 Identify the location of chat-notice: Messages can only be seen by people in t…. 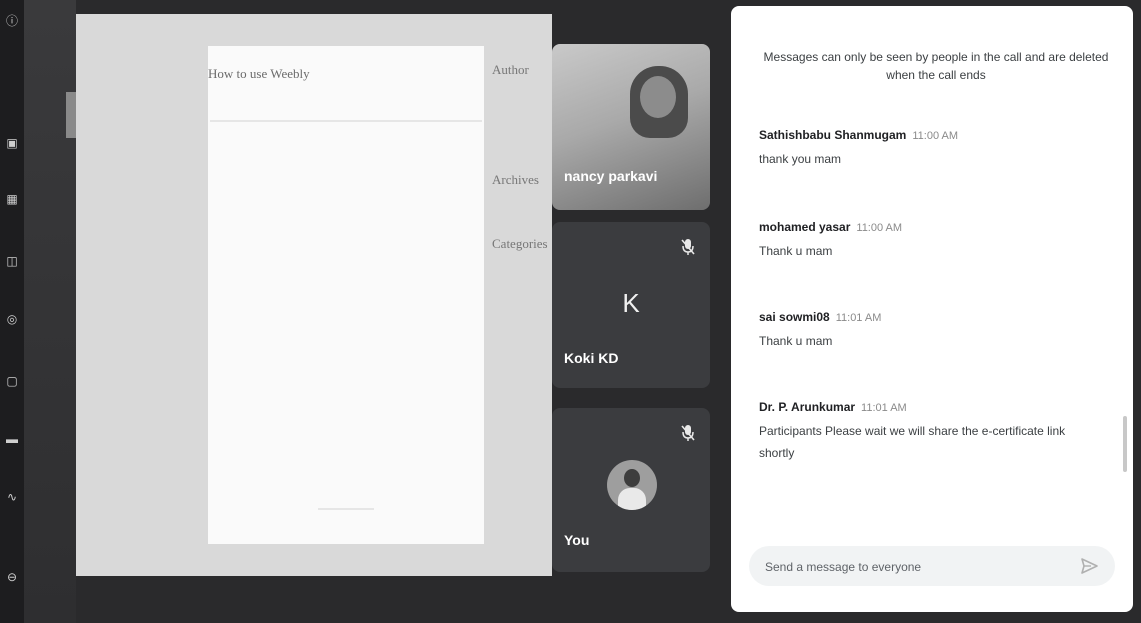
(936, 66).